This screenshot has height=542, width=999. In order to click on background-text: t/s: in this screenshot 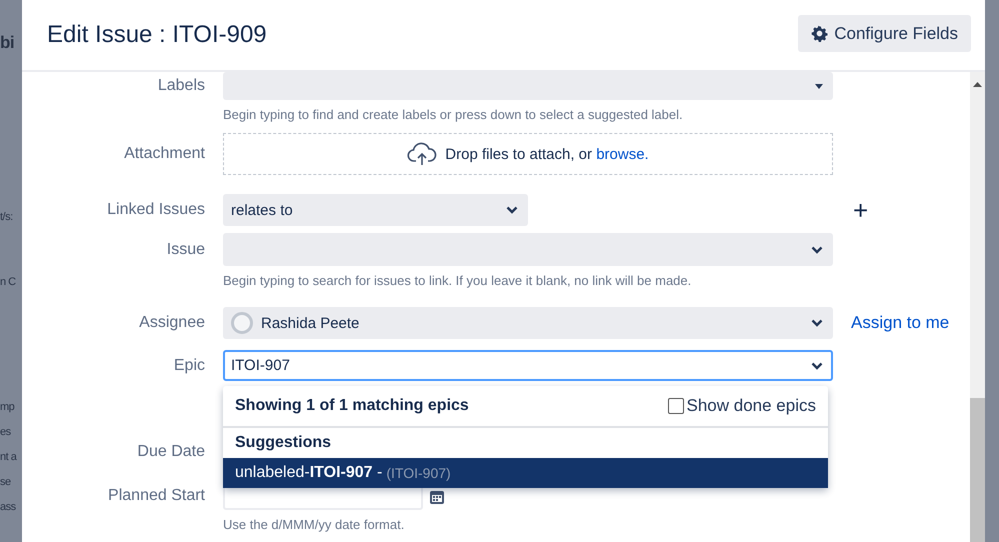, I will do `click(7, 217)`.